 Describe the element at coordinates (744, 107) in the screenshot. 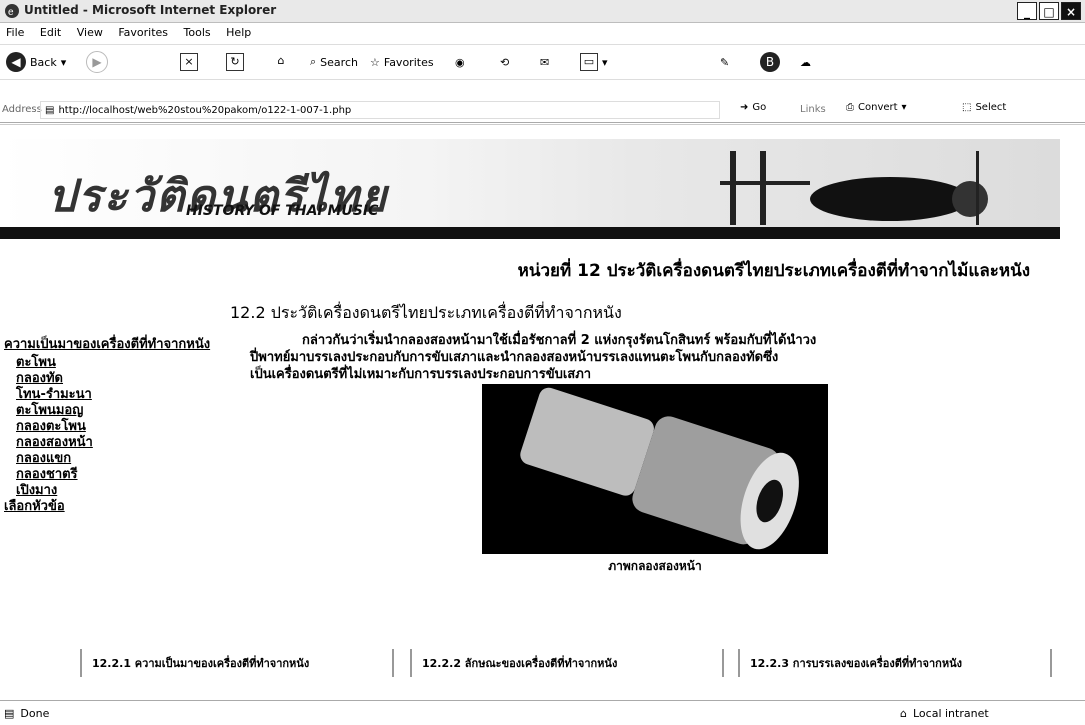

I see `go-arrow-icon: ➜` at that location.